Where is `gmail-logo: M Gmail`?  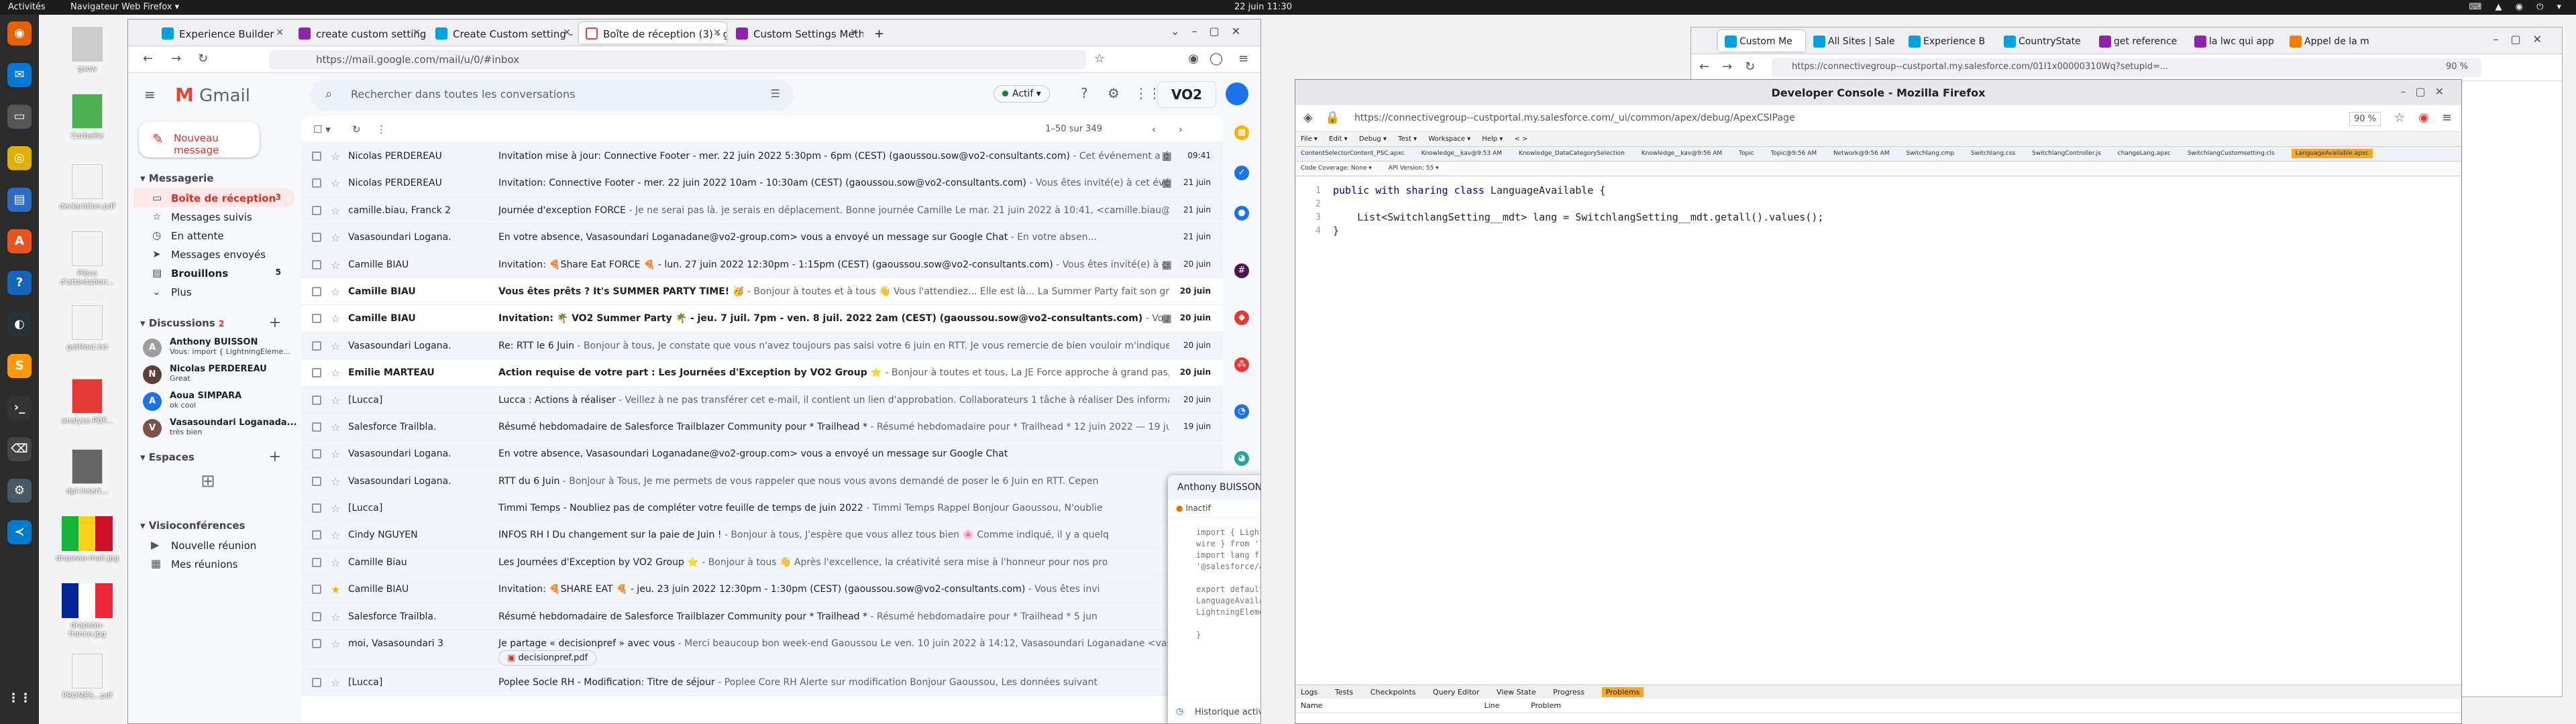 gmail-logo: M Gmail is located at coordinates (212, 95).